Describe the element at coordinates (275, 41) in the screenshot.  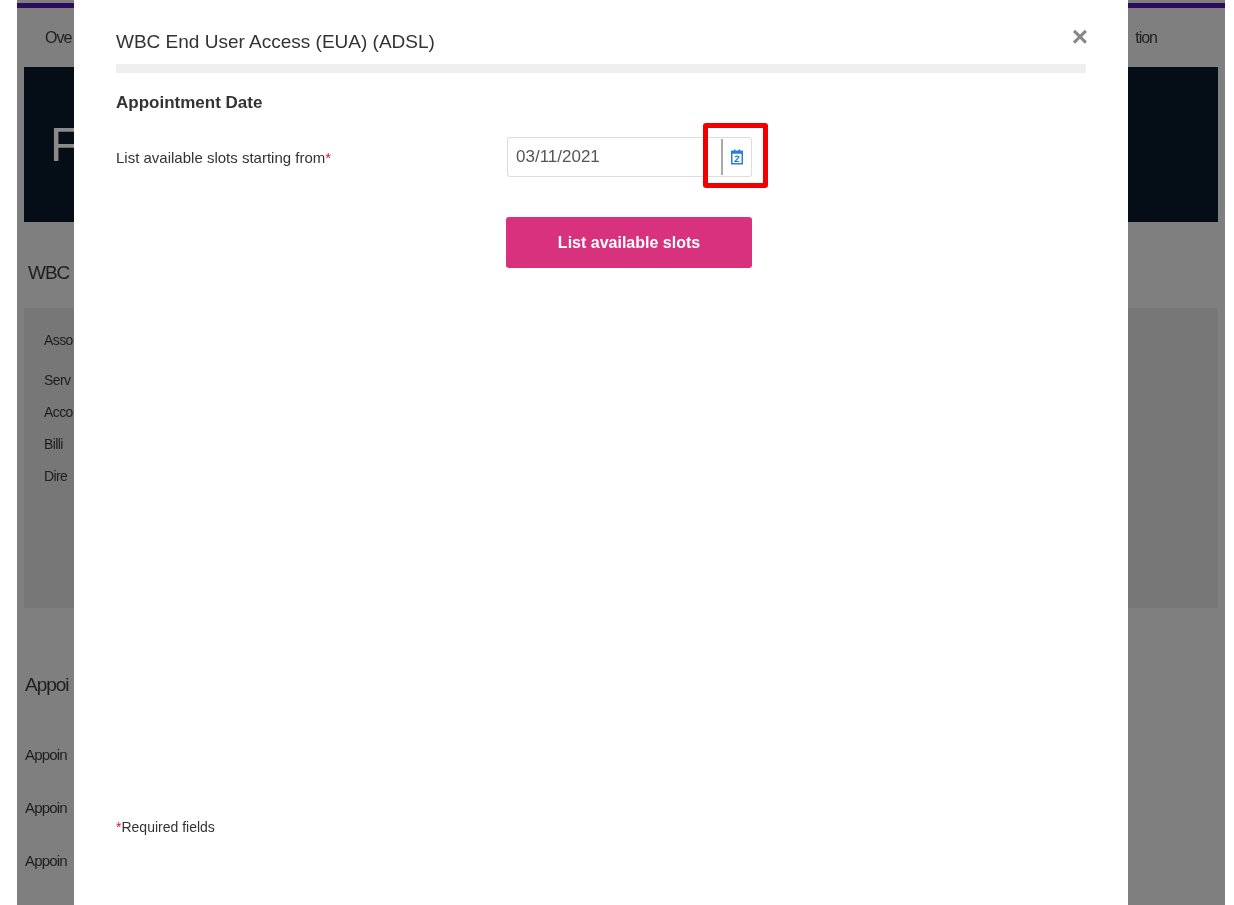
I see `dialog-title: WBC End User Access (EUA) (ADSL)` at that location.